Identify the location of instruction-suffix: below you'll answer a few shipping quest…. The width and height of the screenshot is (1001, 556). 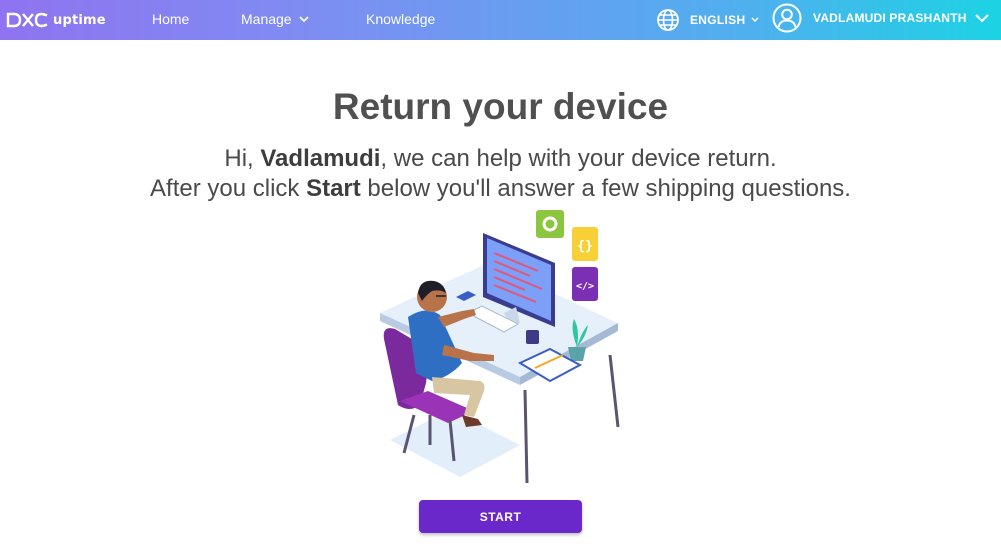
(605, 188).